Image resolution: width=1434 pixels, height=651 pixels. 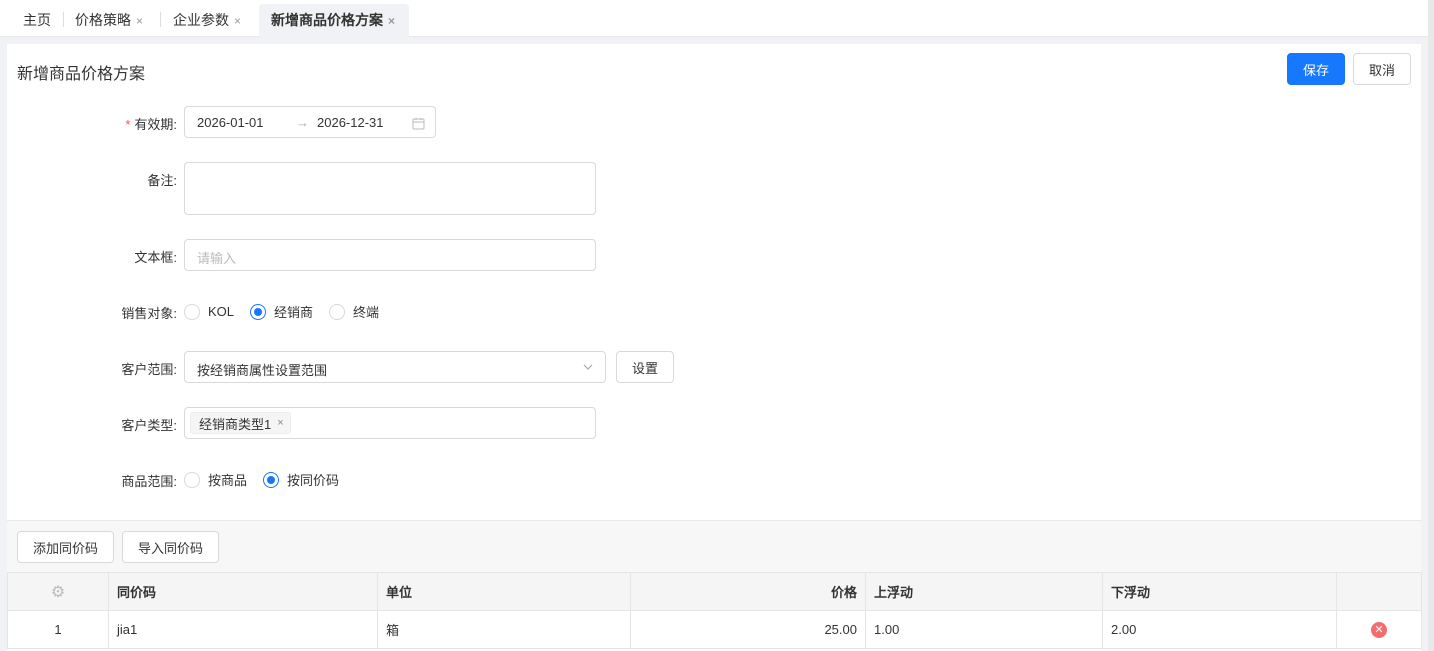 I want to click on radio-label: 按商品, so click(x=228, y=480).